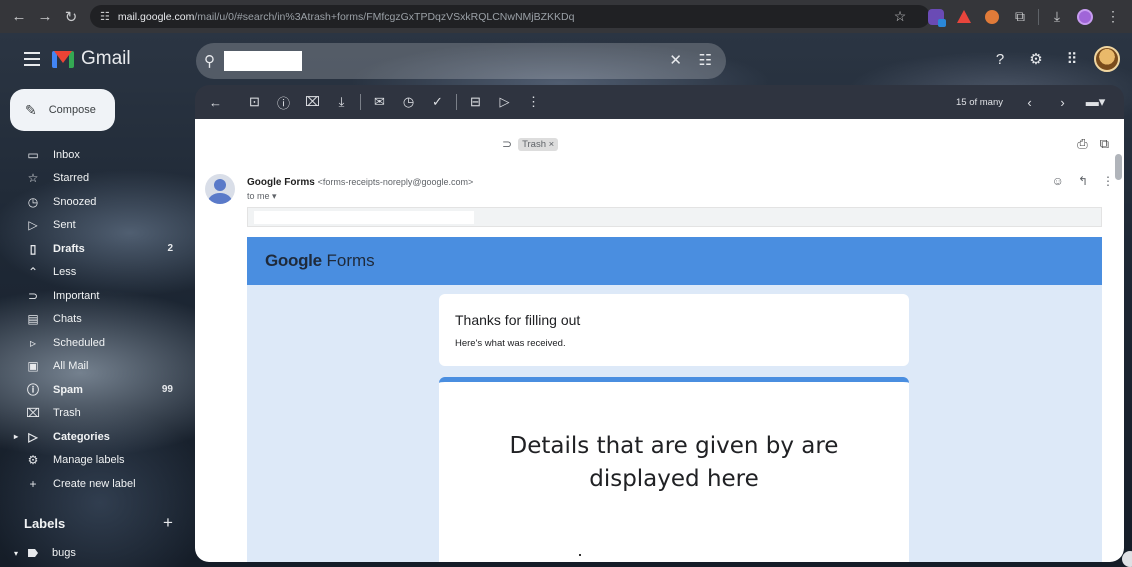  What do you see at coordinates (281, 182) in the screenshot?
I see `sender-name: Google Forms` at bounding box center [281, 182].